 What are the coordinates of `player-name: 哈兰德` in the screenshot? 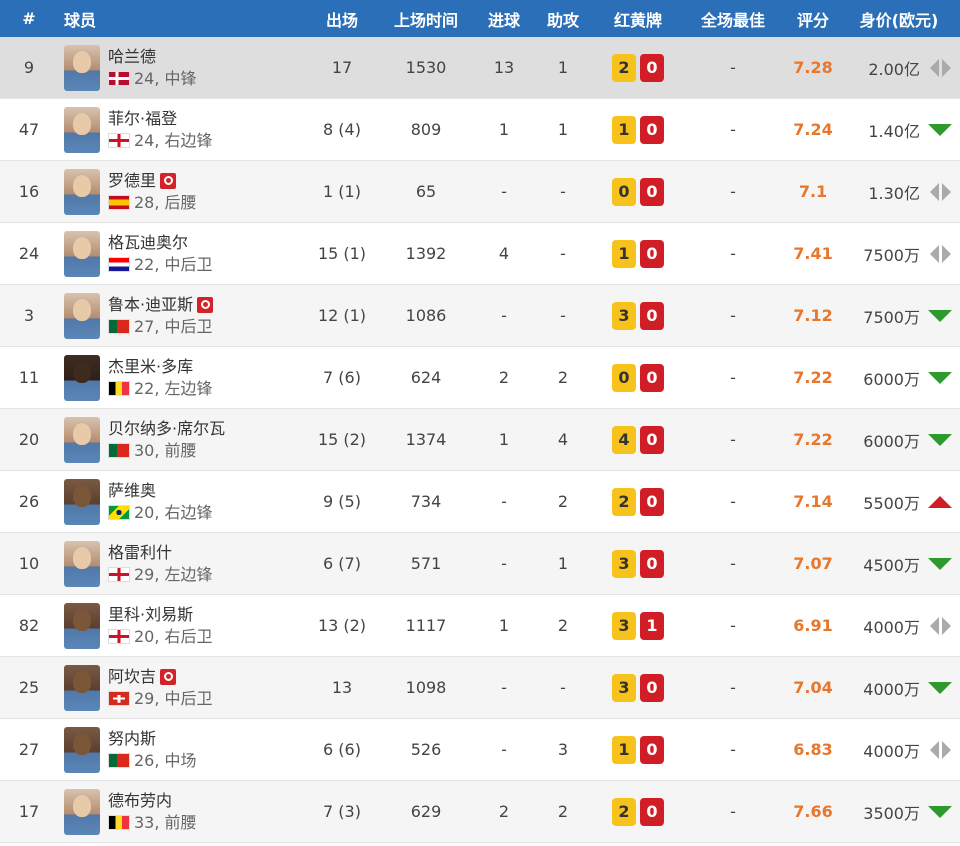 It's located at (132, 57).